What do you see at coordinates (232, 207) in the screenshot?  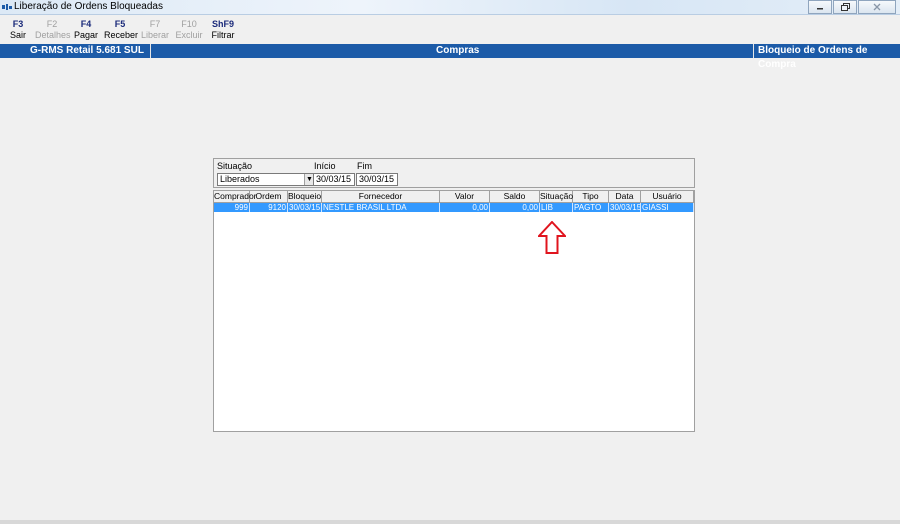 I see `cell-comprador: 999` at bounding box center [232, 207].